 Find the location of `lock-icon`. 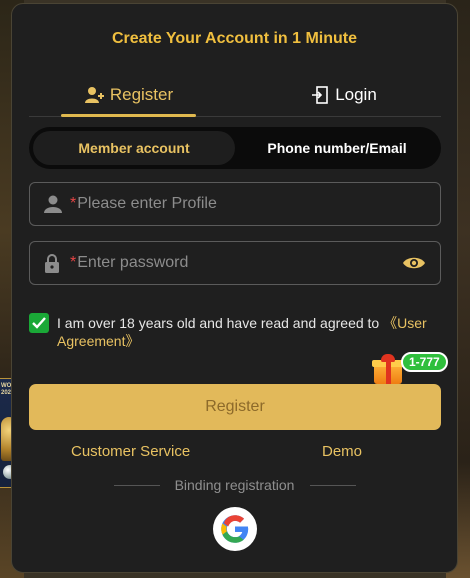

lock-icon is located at coordinates (52, 263).